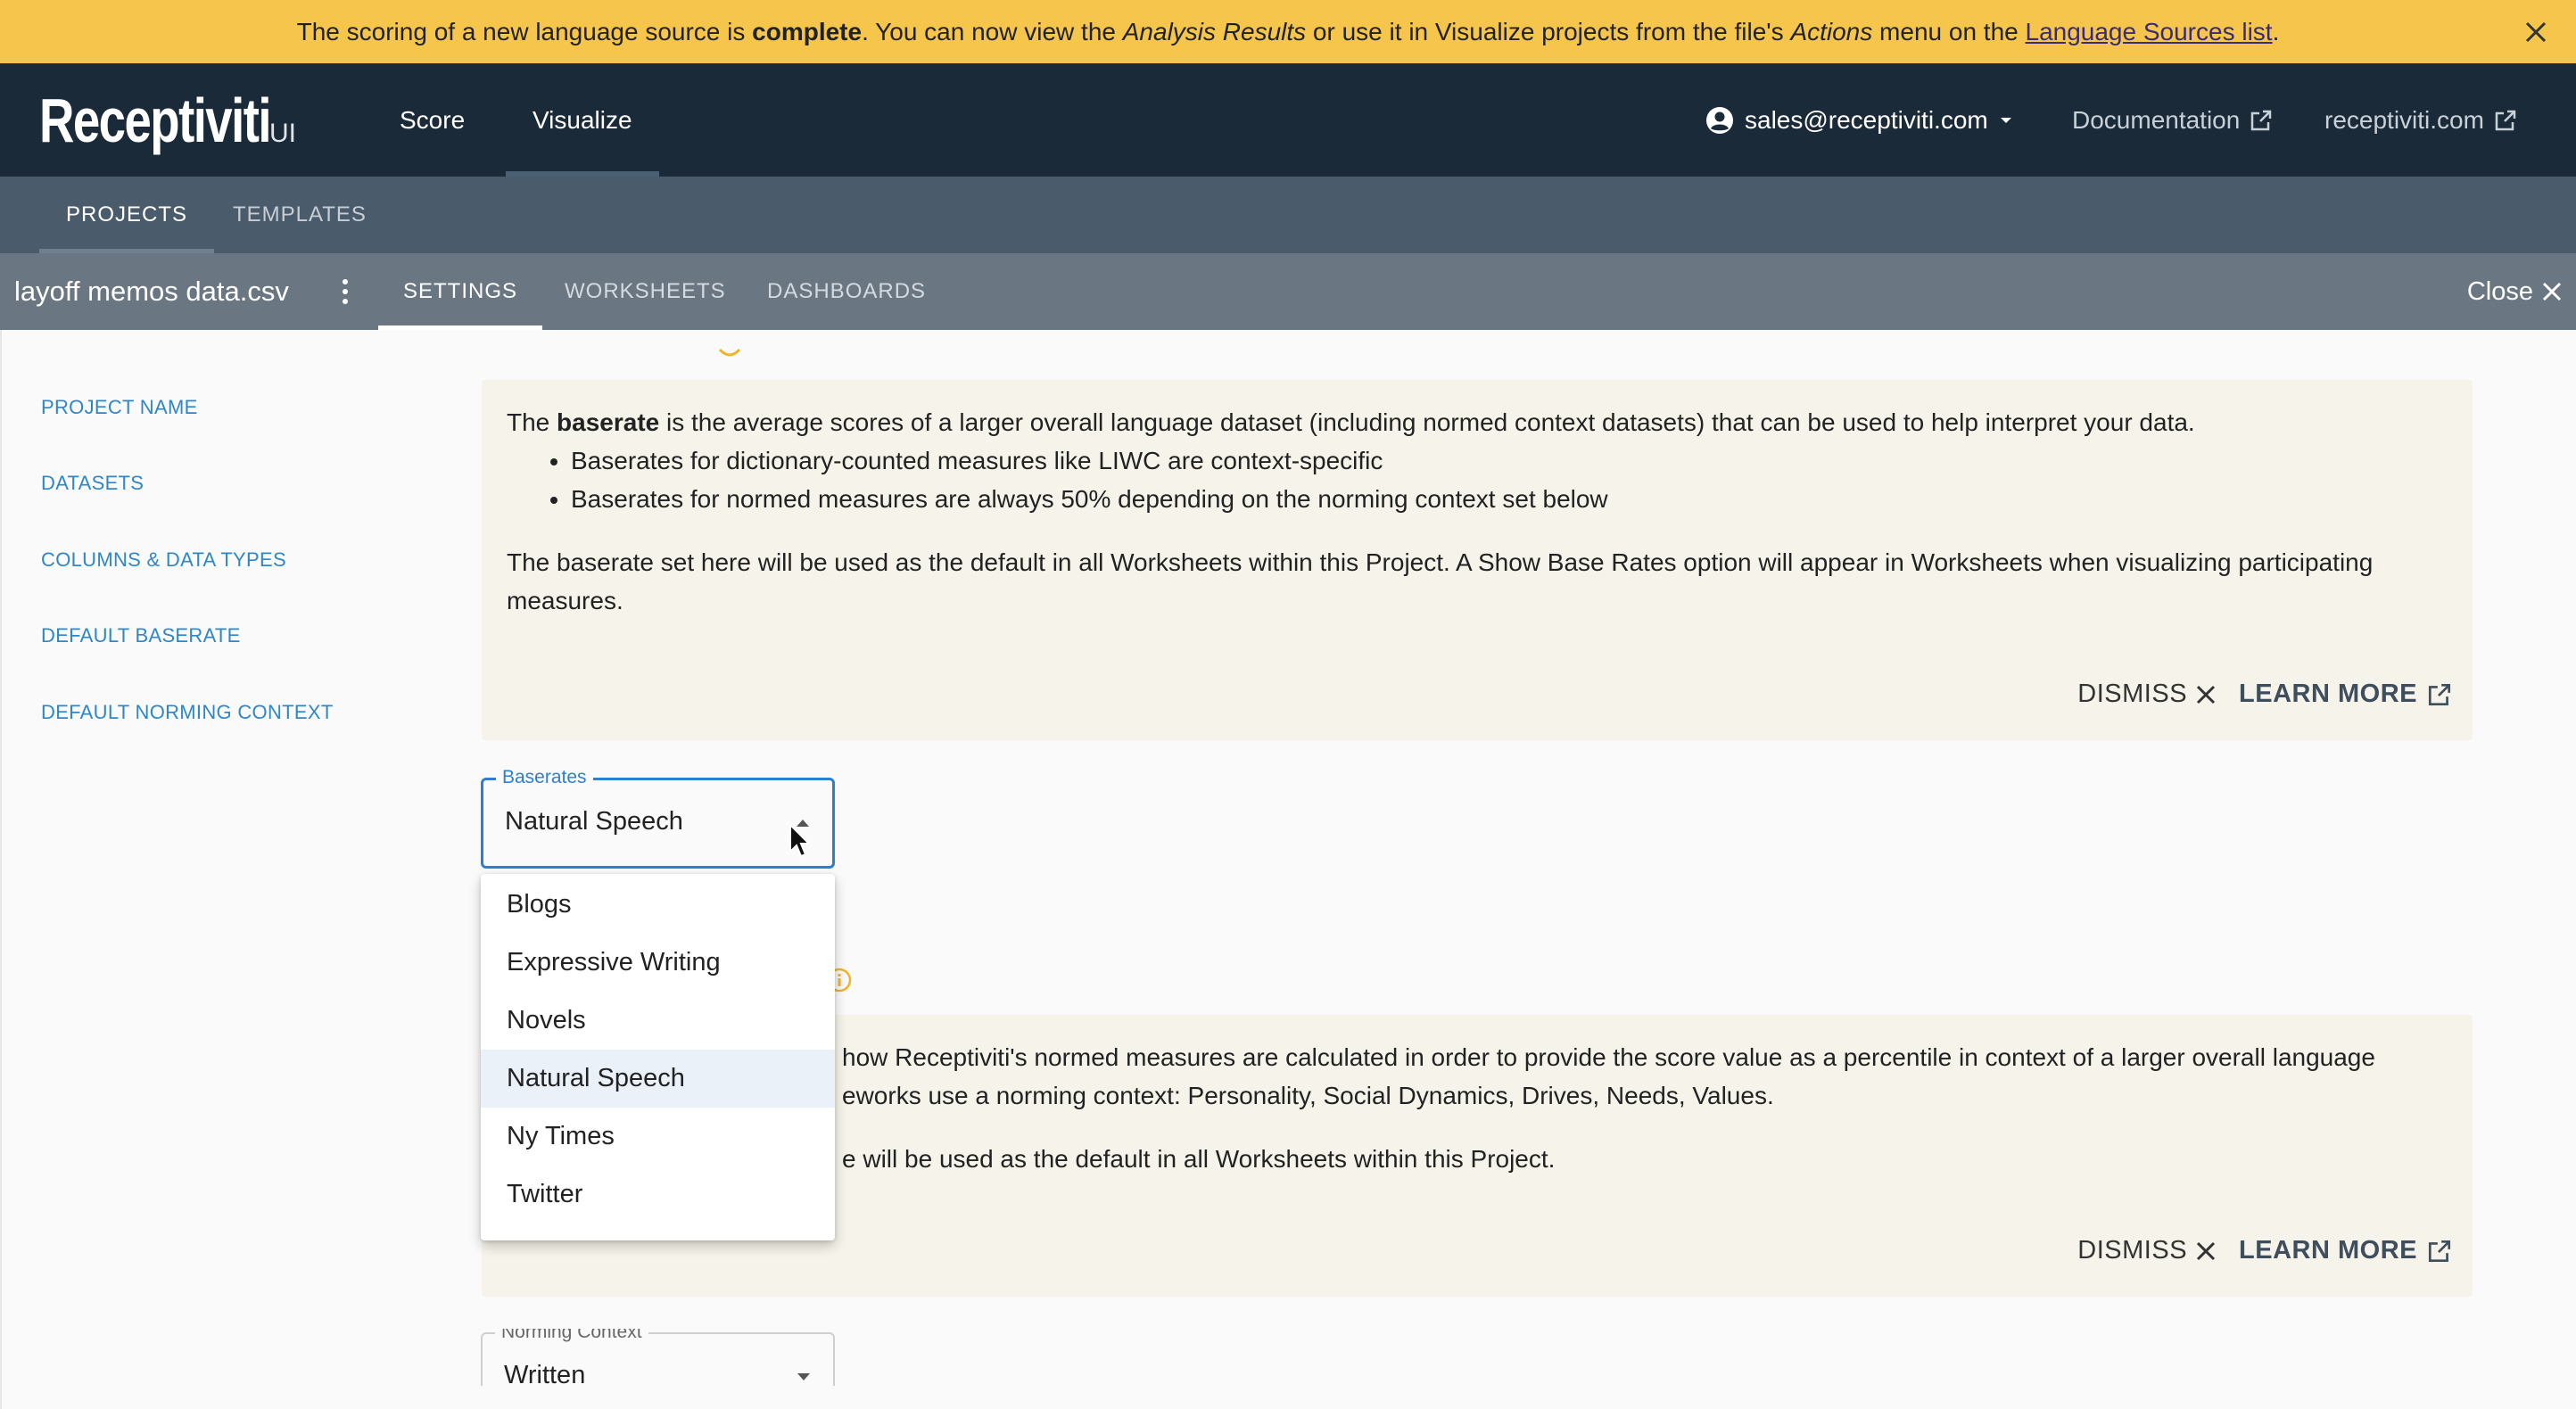 This screenshot has height=1409, width=2576. I want to click on kebab-icon, so click(346, 281).